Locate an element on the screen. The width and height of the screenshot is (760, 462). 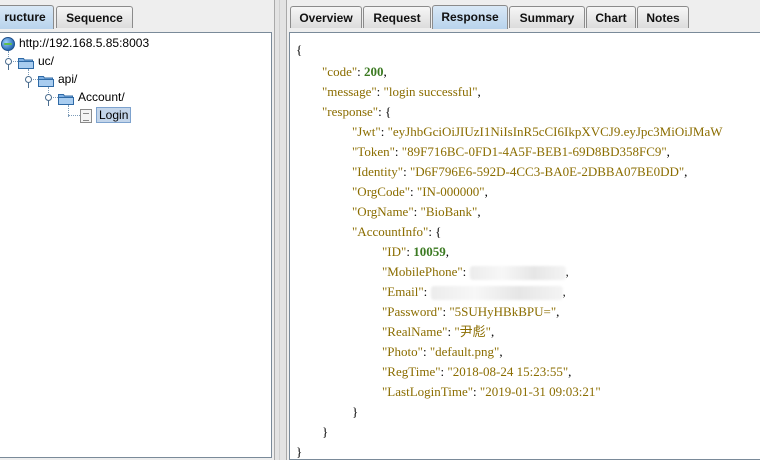
json-key: "Identity" is located at coordinates (378, 171).